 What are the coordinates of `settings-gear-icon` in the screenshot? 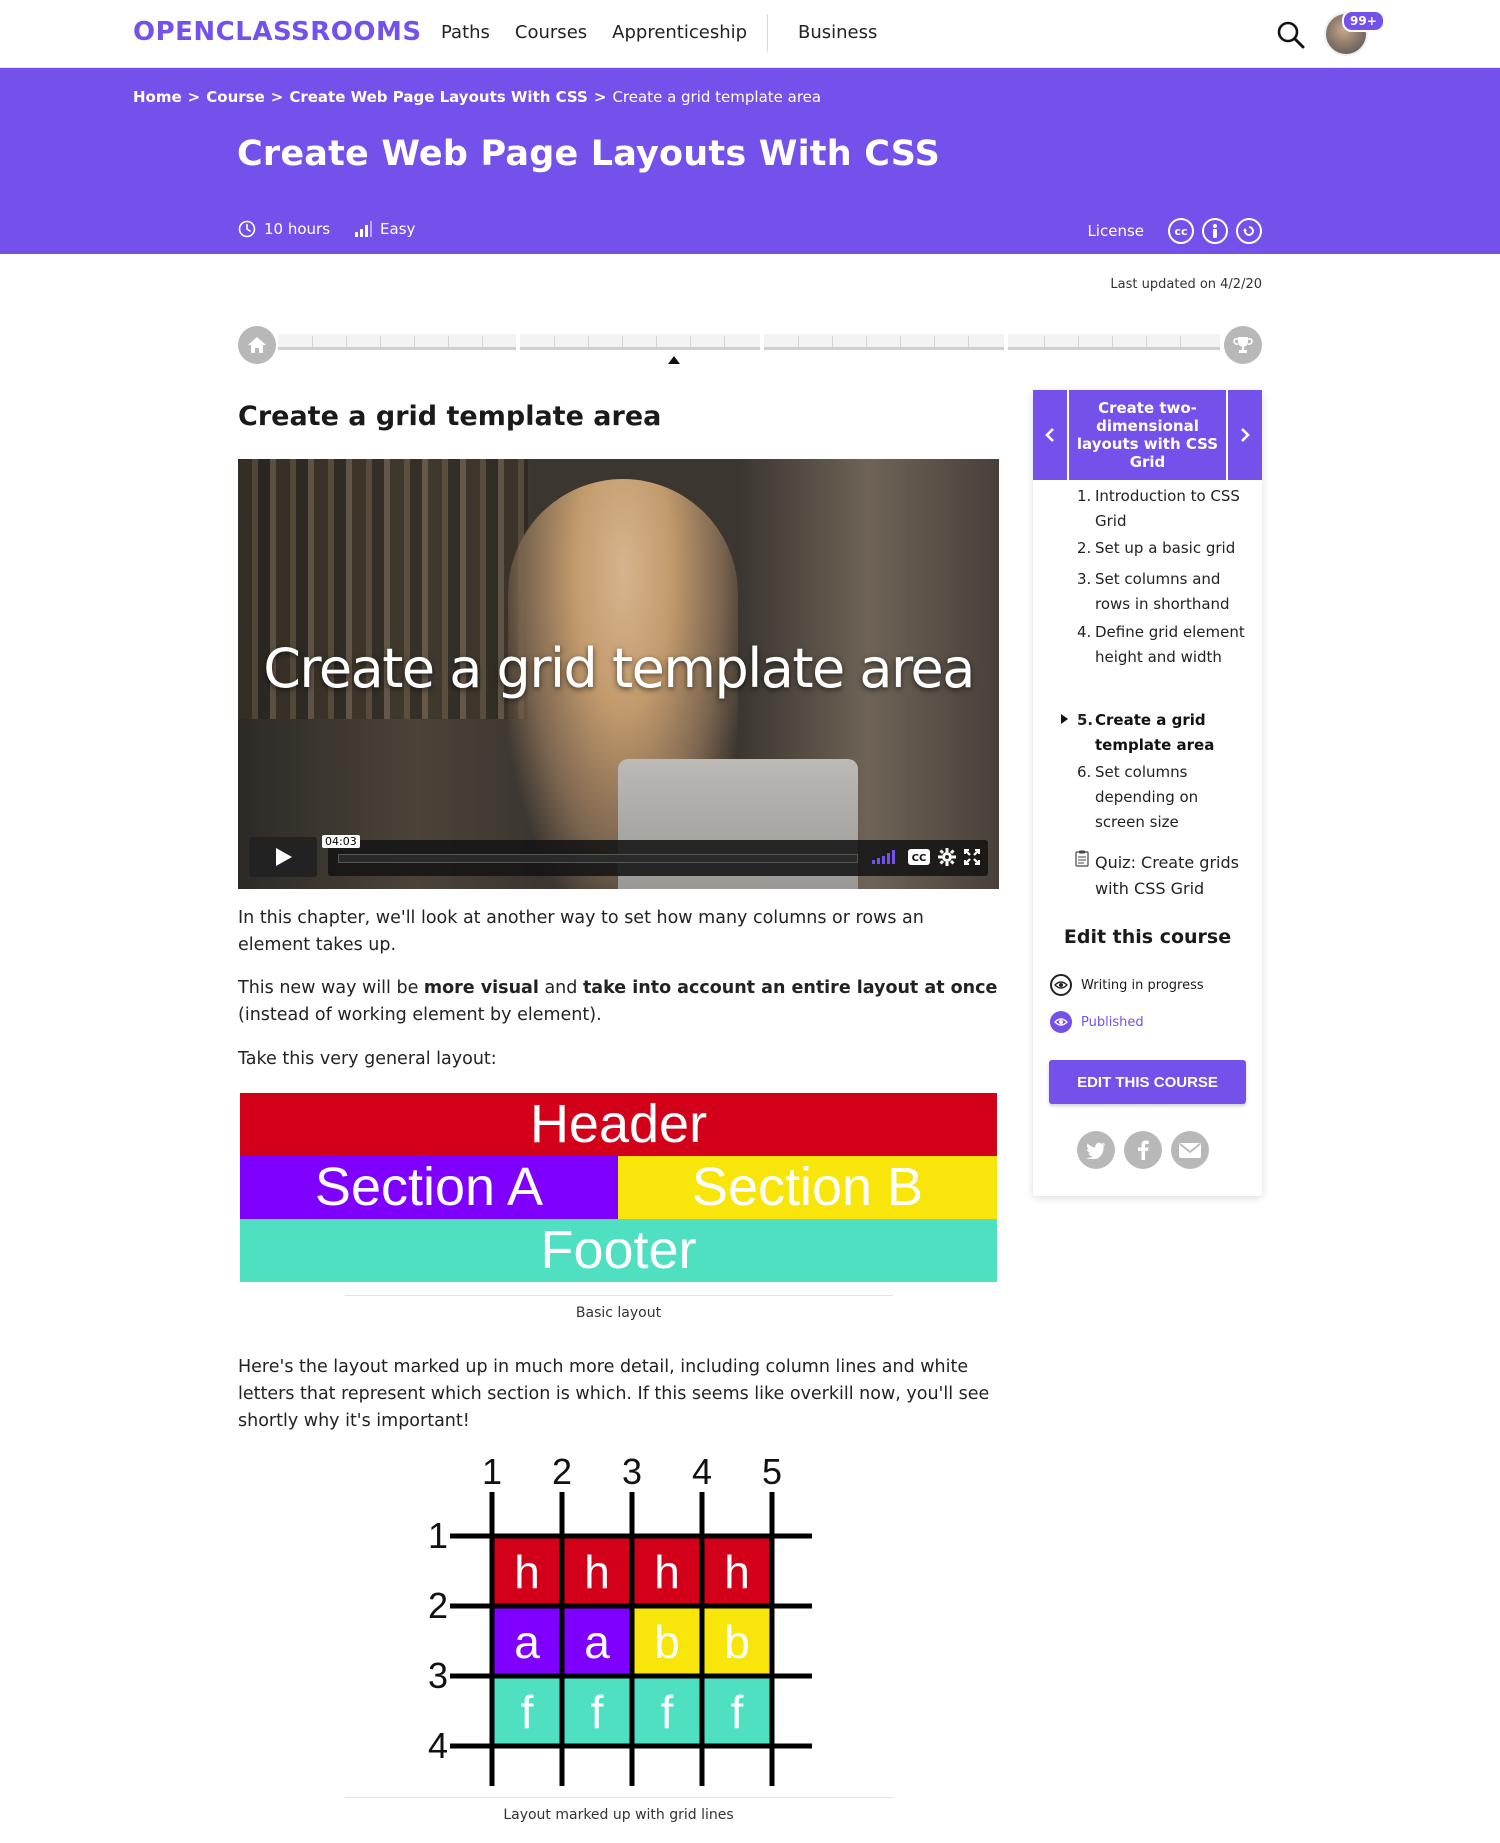 It's located at (947, 859).